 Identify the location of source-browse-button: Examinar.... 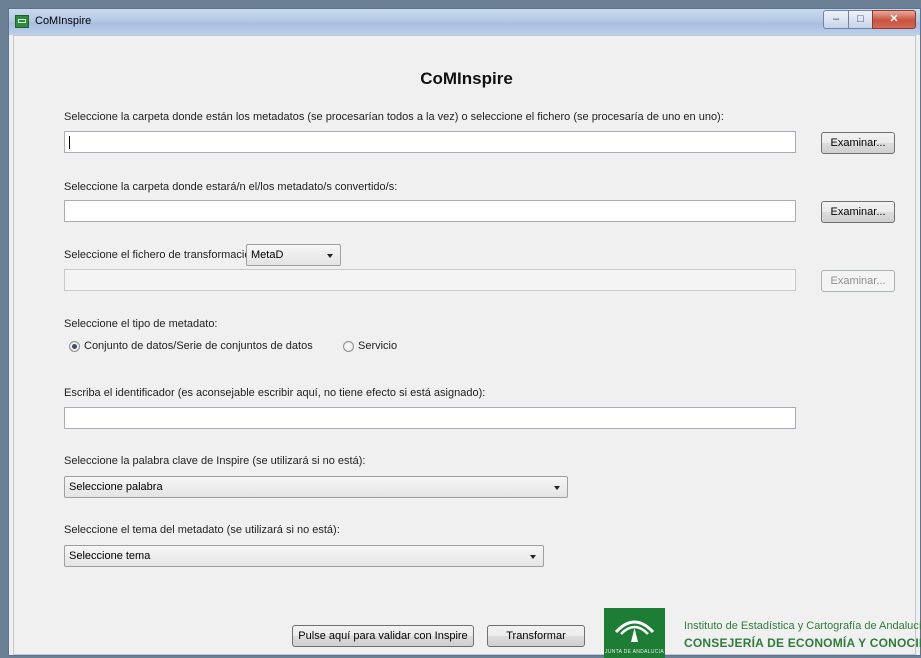
(858, 143).